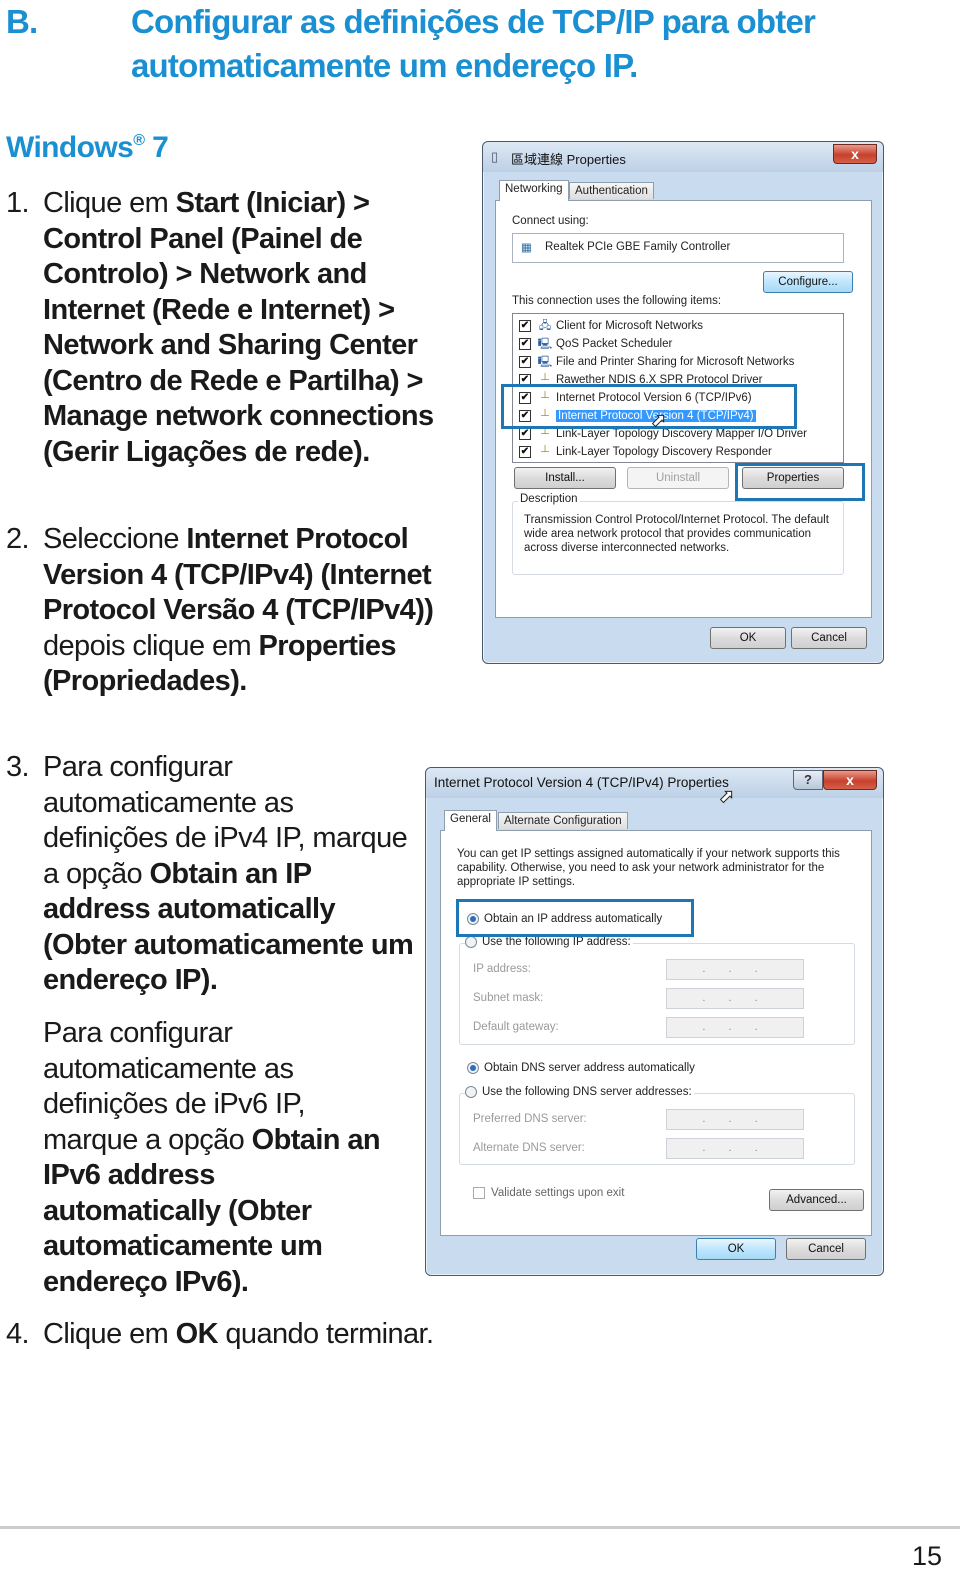 The image size is (960, 1586). What do you see at coordinates (664, 451) in the screenshot?
I see `list-item-label: Link-Layer Topology Discovery Responder` at bounding box center [664, 451].